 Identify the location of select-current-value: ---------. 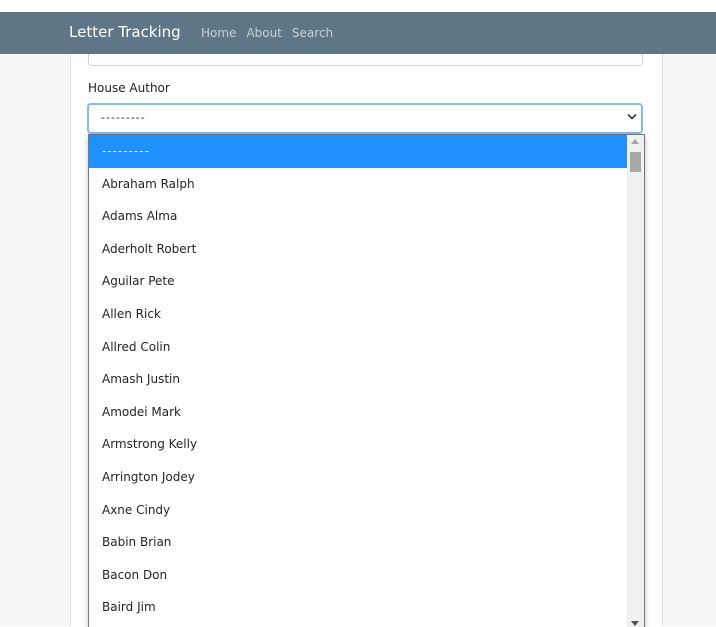
(123, 117).